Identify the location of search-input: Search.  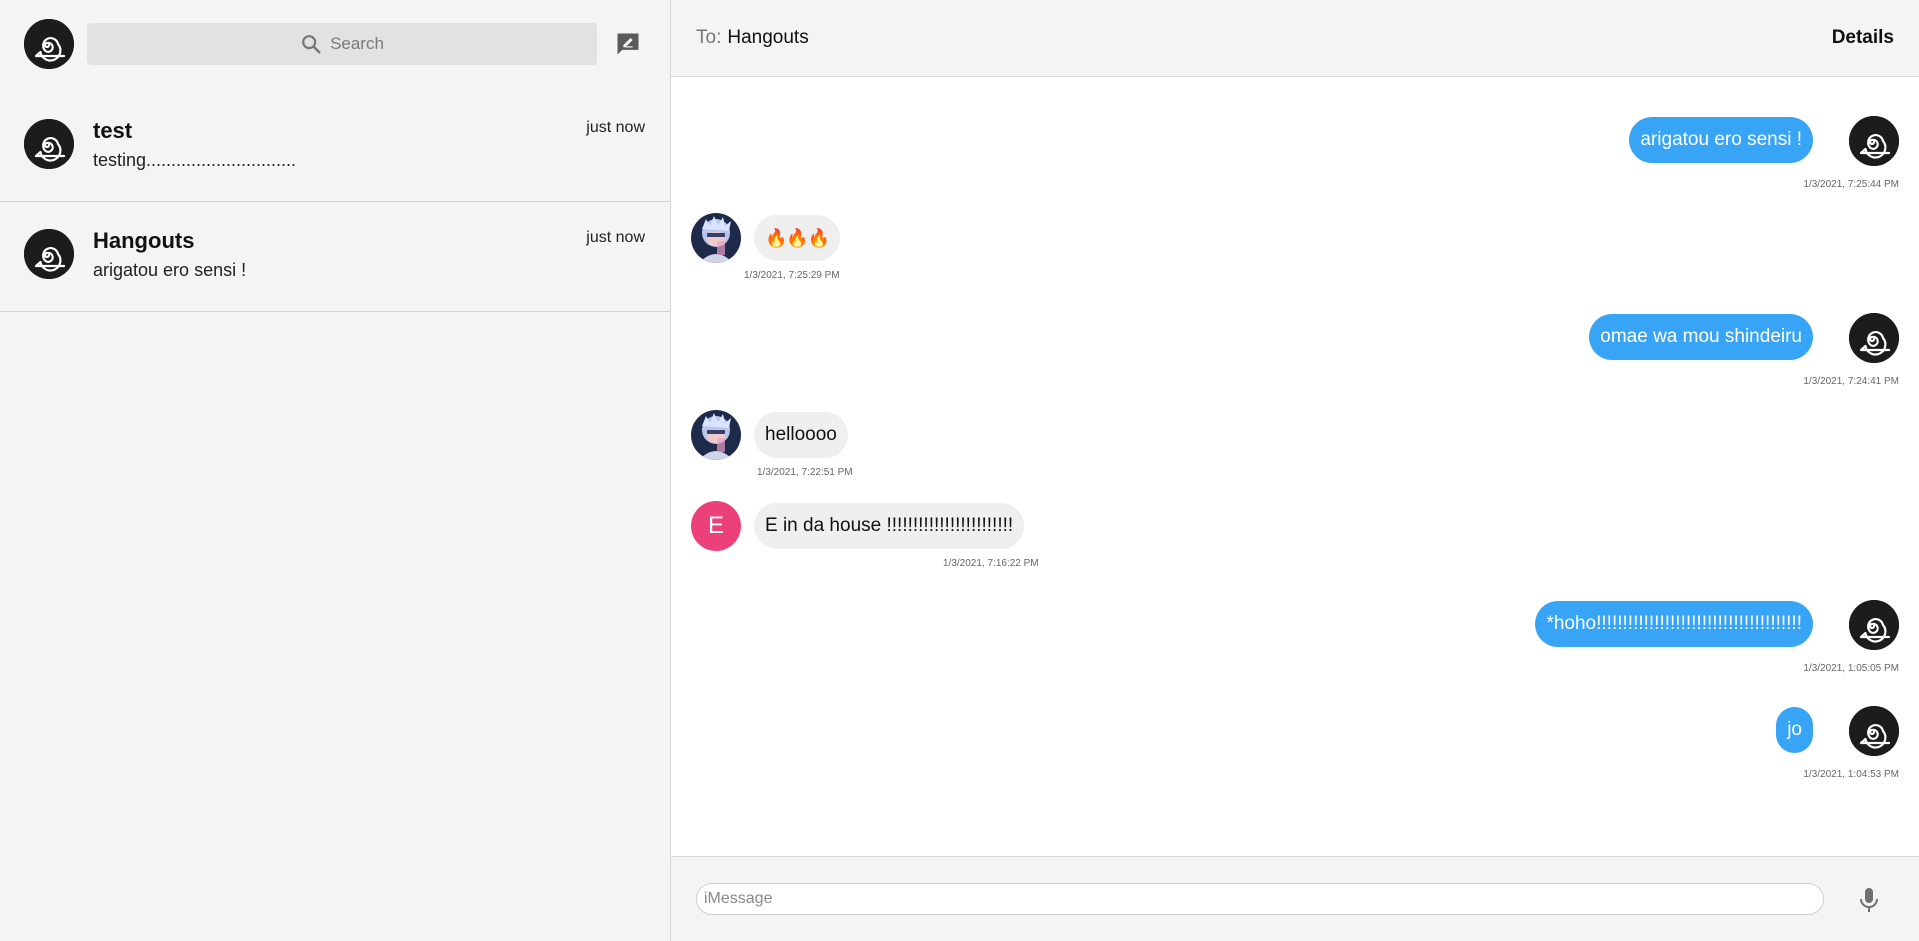
(342, 44).